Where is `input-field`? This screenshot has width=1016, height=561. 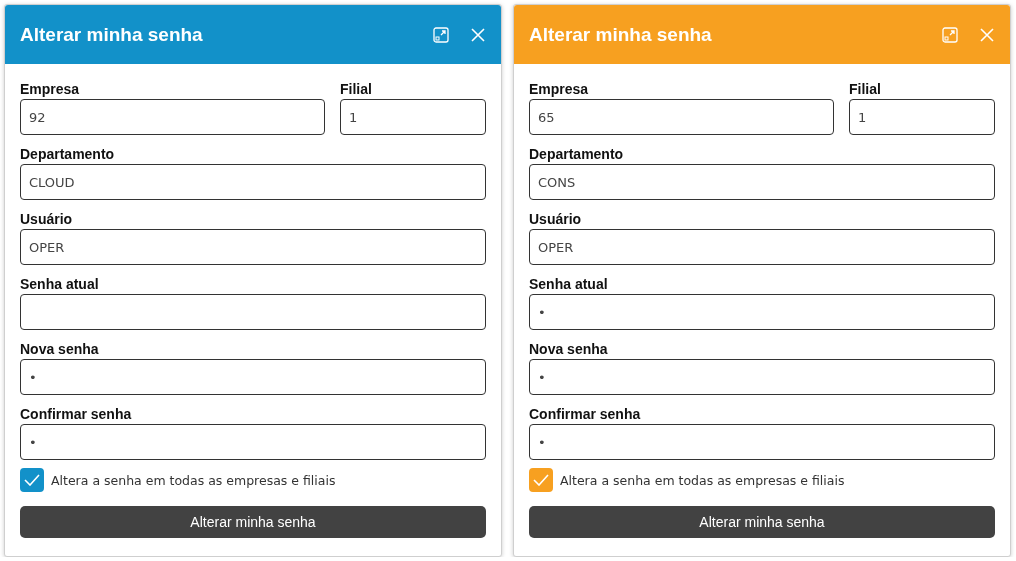
input-field is located at coordinates (253, 312).